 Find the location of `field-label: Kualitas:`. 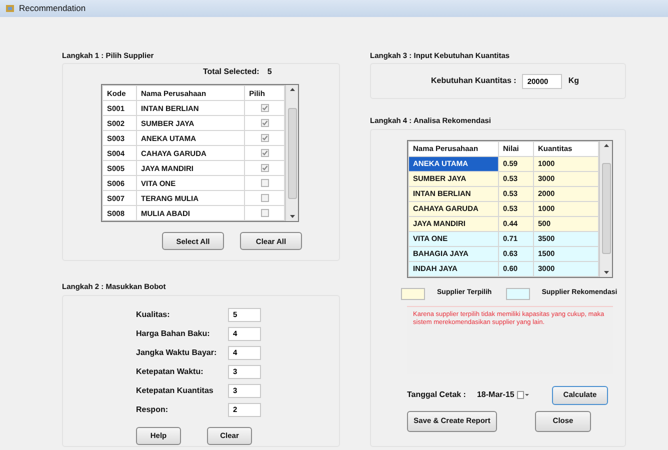

field-label: Kualitas: is located at coordinates (153, 314).